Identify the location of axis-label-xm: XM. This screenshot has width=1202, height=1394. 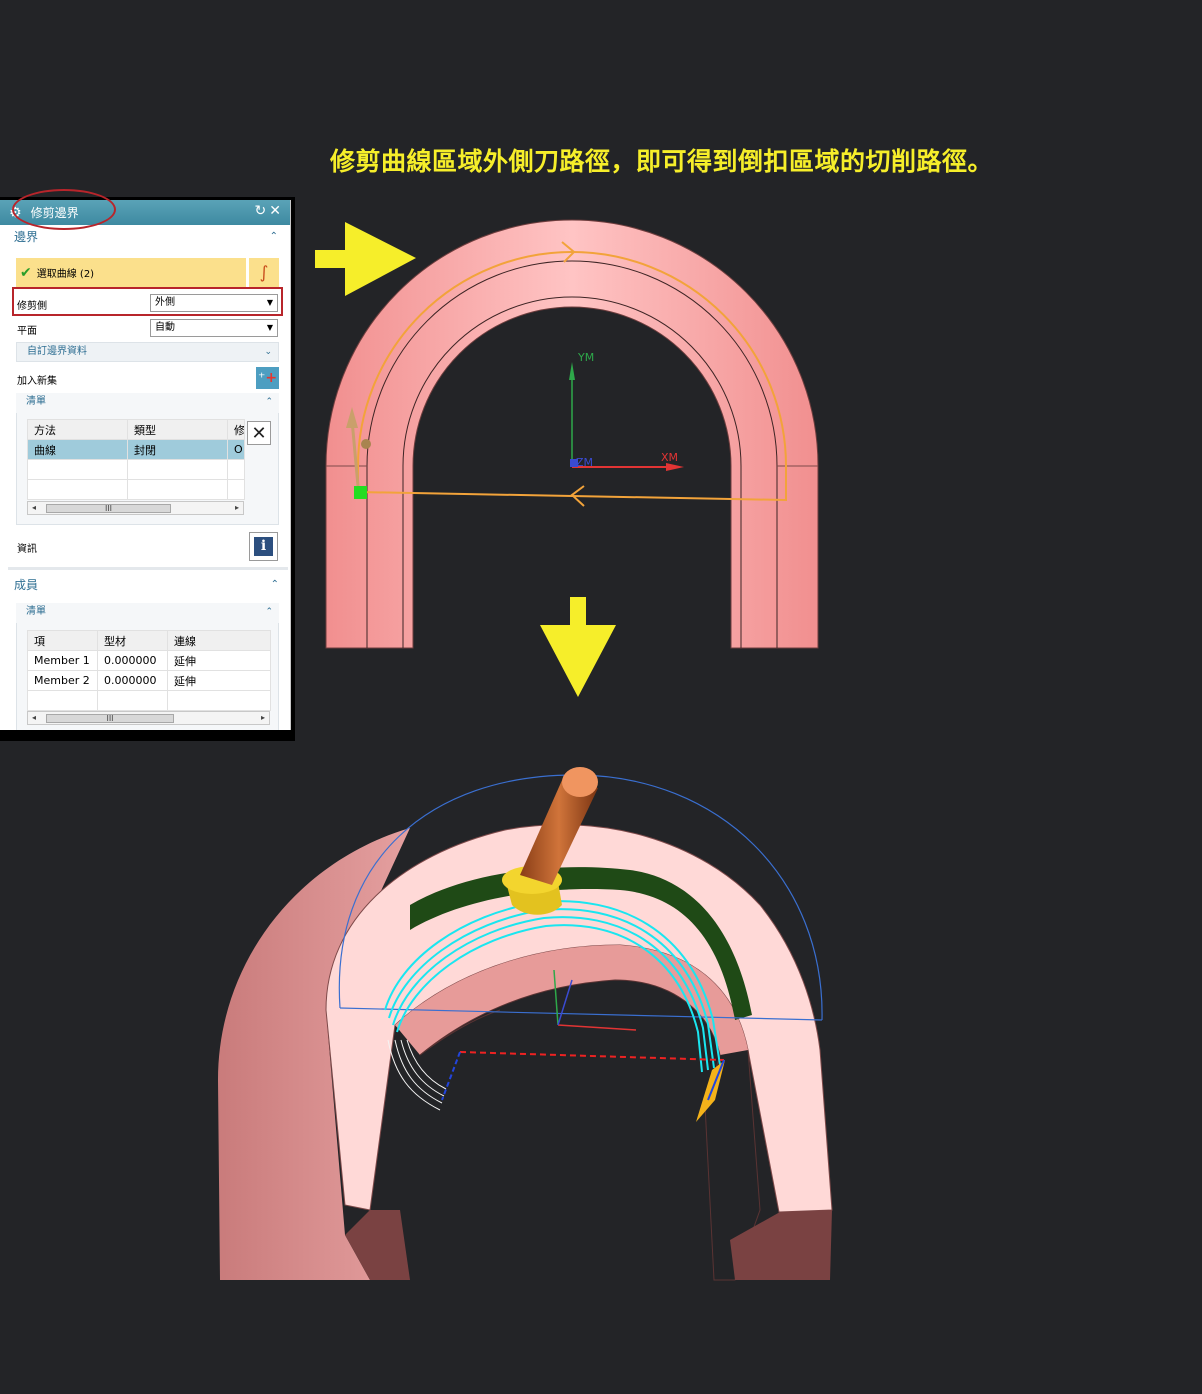
(669, 457).